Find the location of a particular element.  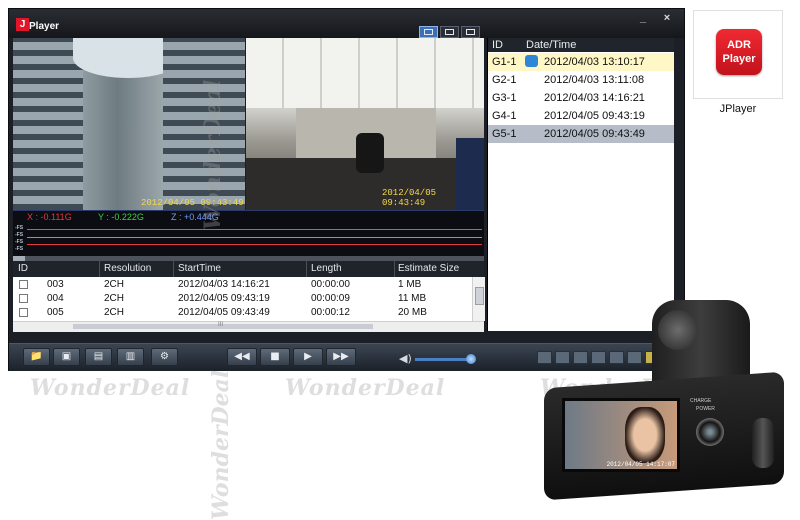

gsensor-x-label: X : -0.111G is located at coordinates (49, 217).